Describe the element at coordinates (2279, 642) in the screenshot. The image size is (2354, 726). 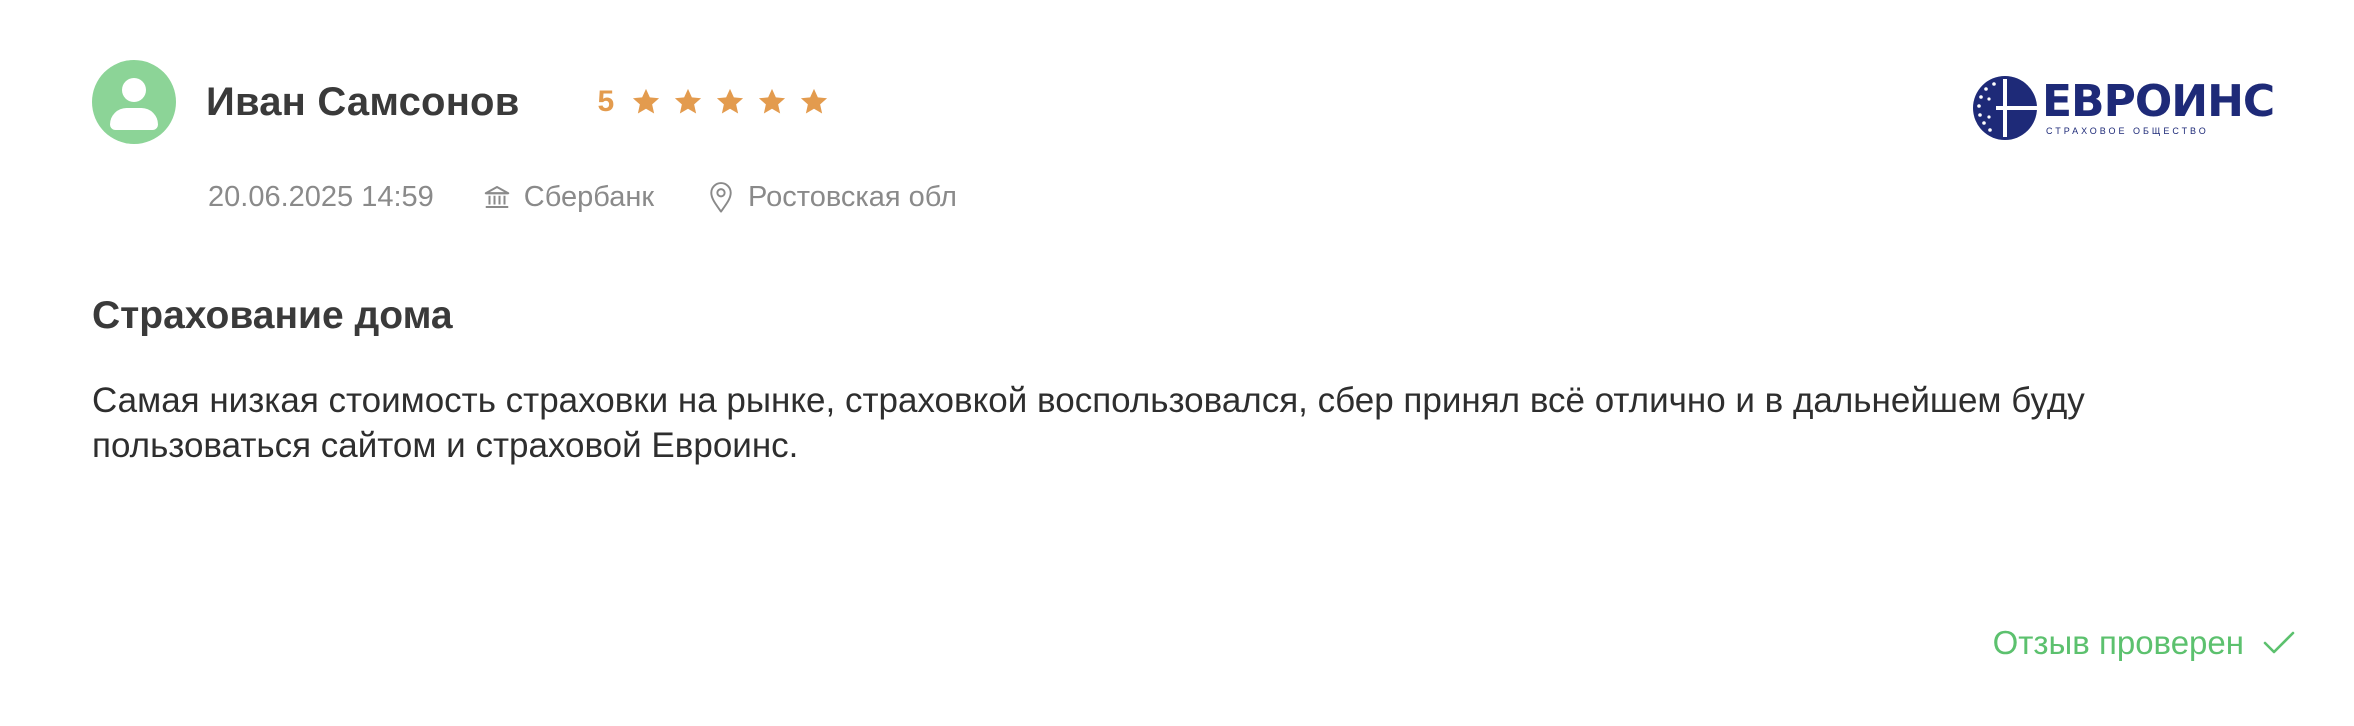
I see `checkmark-icon` at that location.